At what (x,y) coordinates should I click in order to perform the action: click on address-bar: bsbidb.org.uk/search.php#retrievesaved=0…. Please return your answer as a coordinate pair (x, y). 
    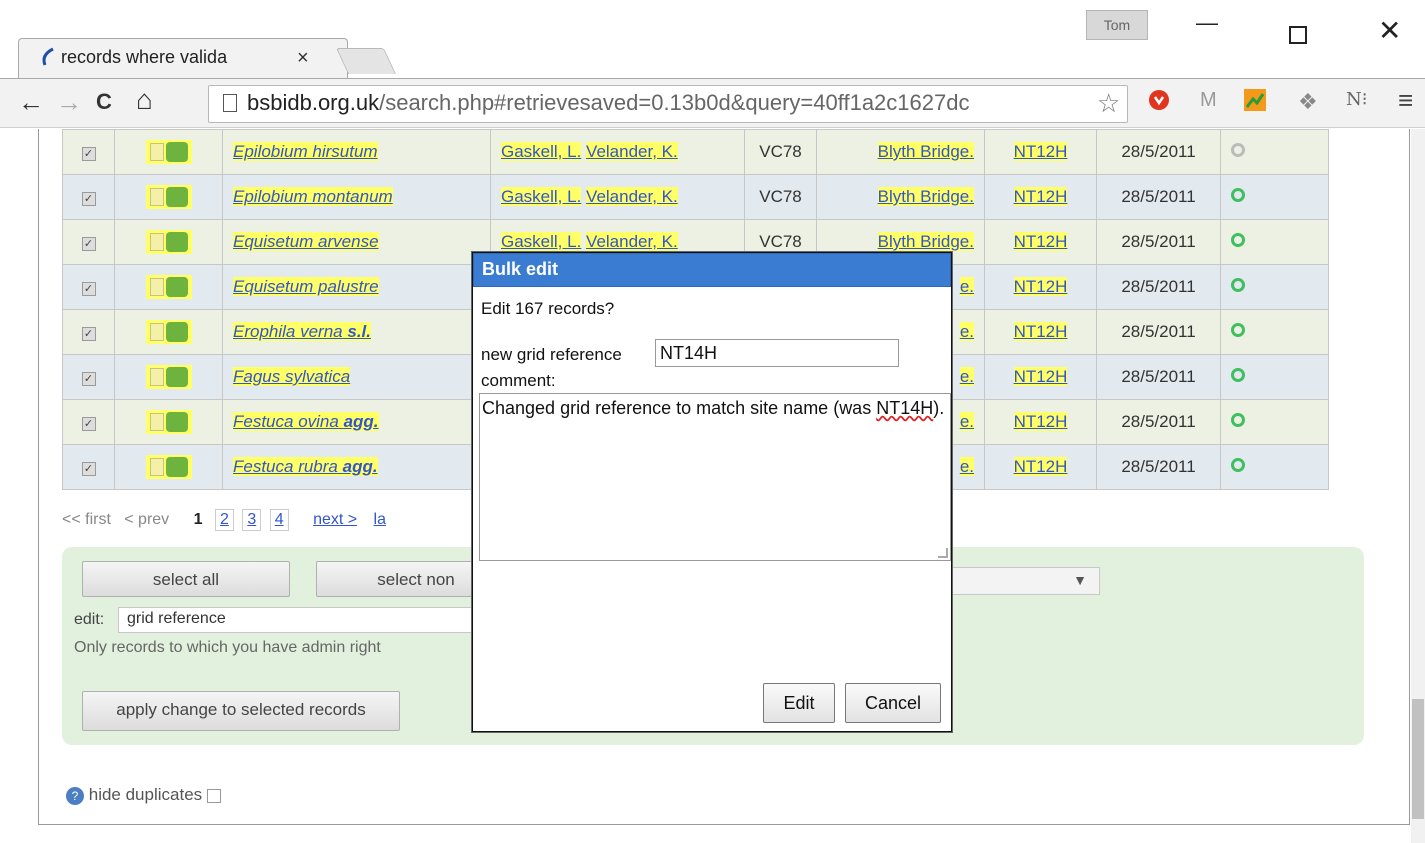
    Looking at the image, I should click on (668, 104).